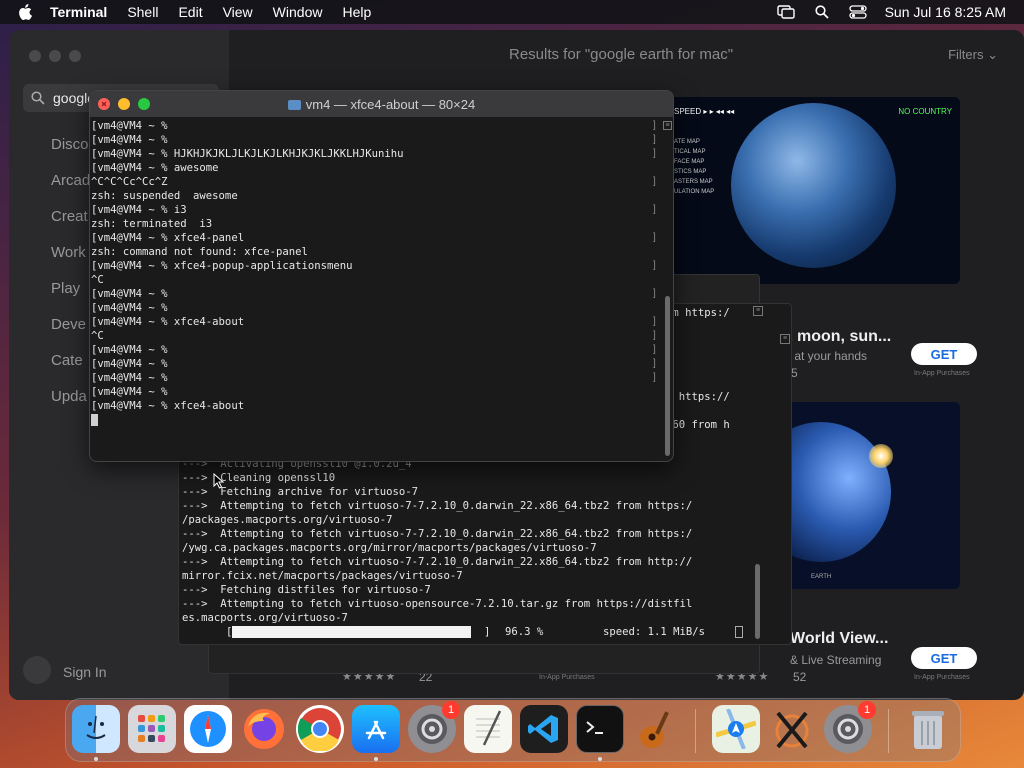 The height and width of the screenshot is (768, 1024). Describe the element at coordinates (96, 729) in the screenshot. I see `finder-icon` at that location.